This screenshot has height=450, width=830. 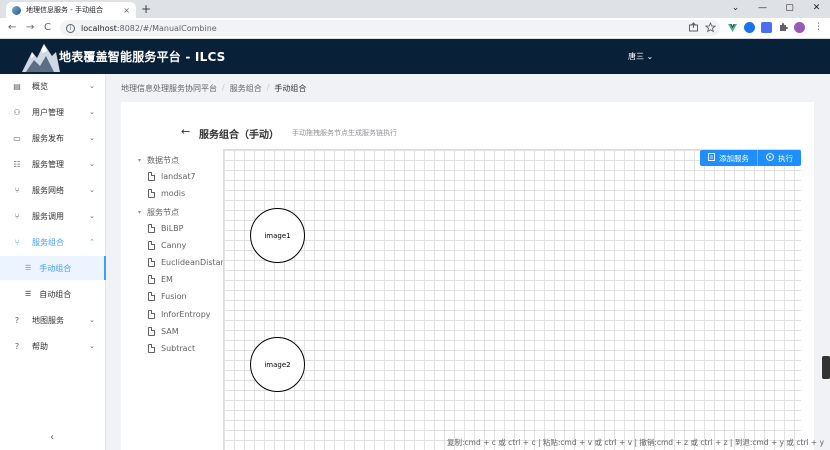 I want to click on browser-tab: 地理信息服务 - 手动组合 ×, so click(x=71, y=10).